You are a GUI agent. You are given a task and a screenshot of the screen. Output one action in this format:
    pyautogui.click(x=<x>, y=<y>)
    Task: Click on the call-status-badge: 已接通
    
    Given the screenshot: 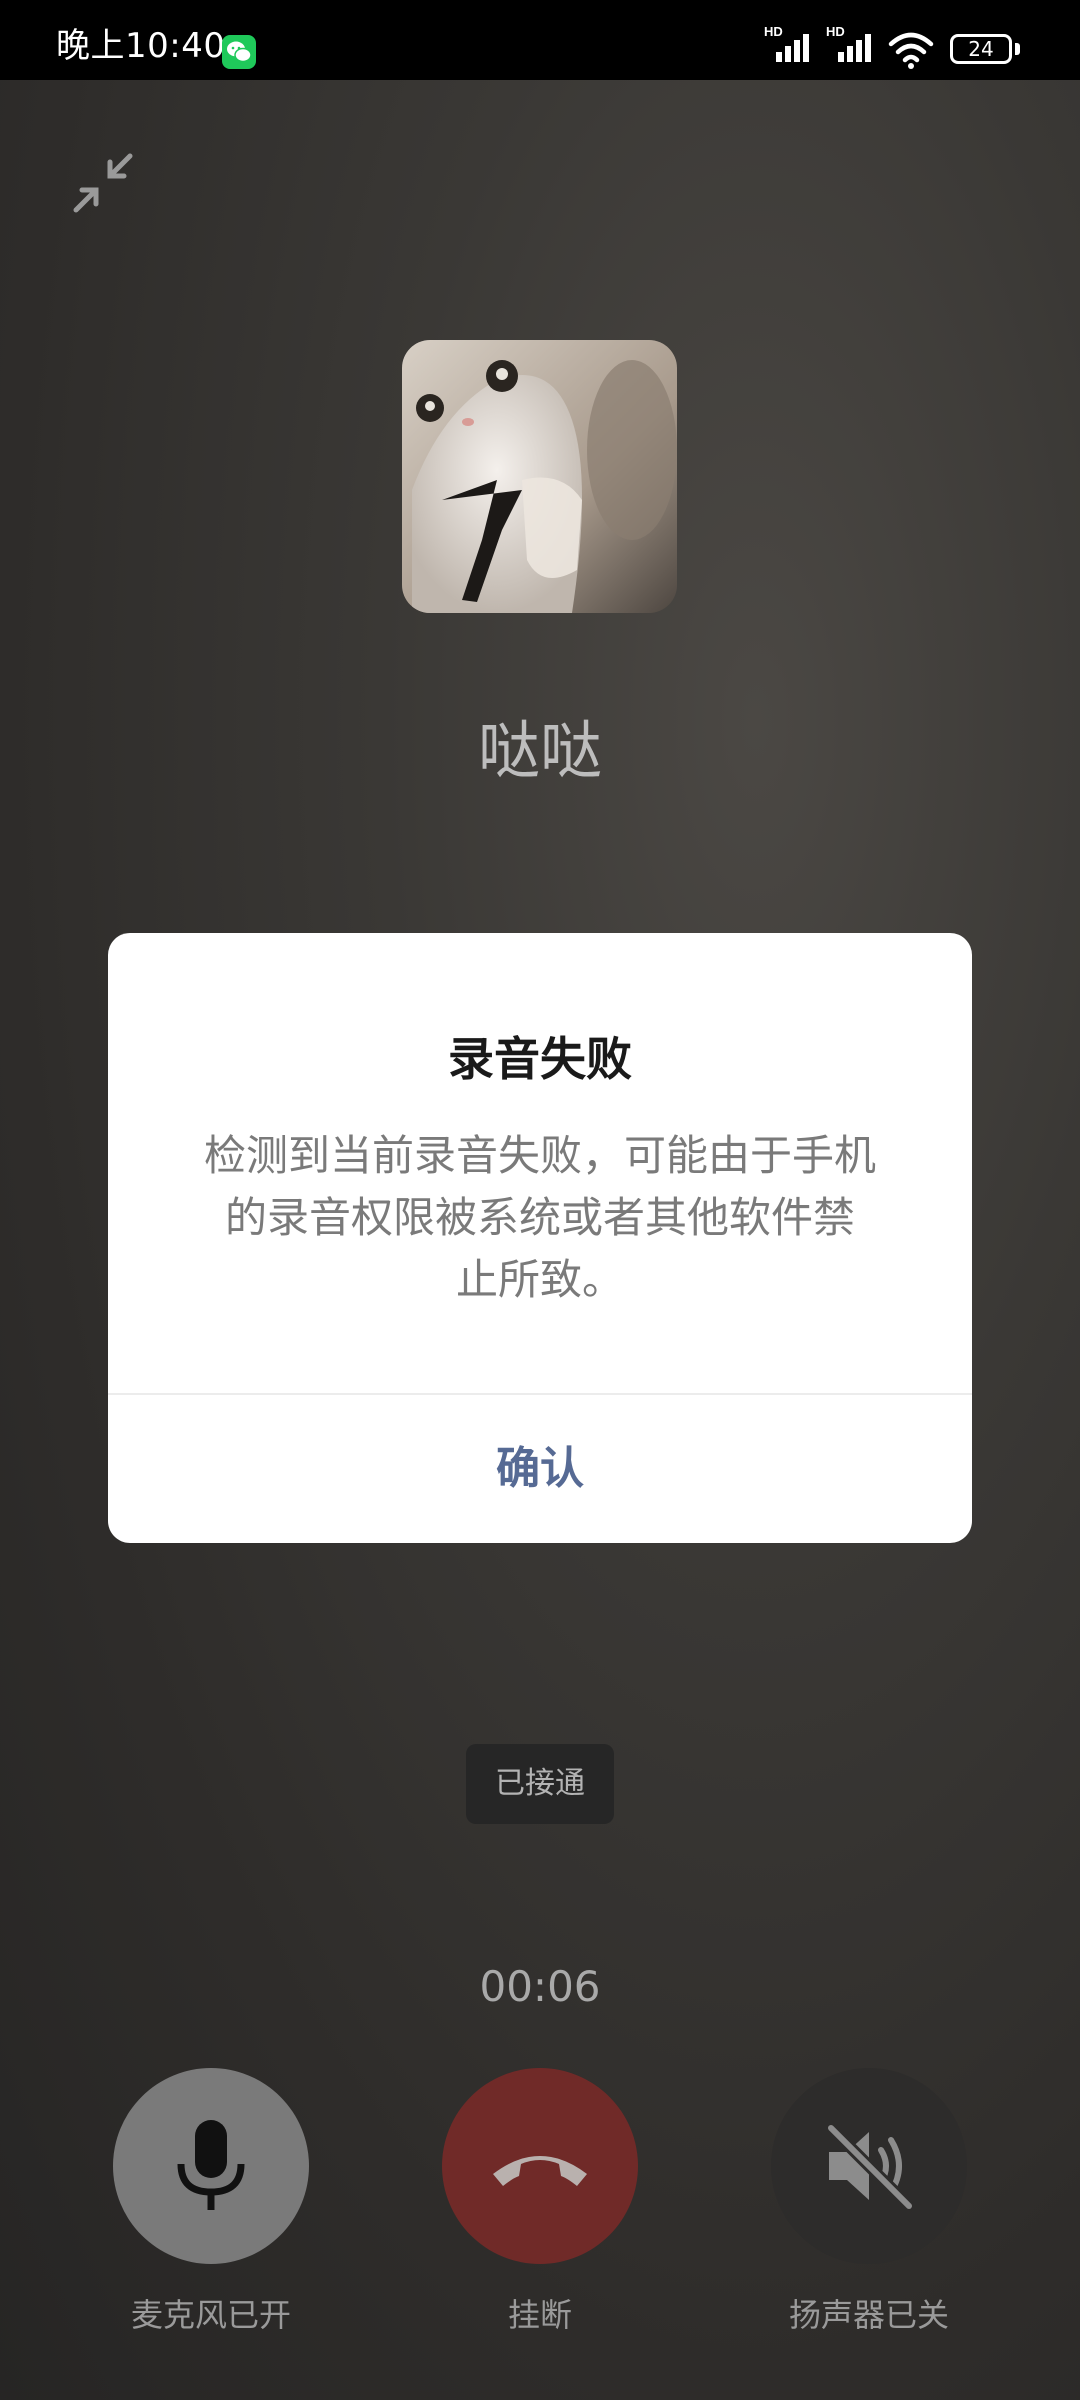 What is the action you would take?
    pyautogui.click(x=540, y=1784)
    